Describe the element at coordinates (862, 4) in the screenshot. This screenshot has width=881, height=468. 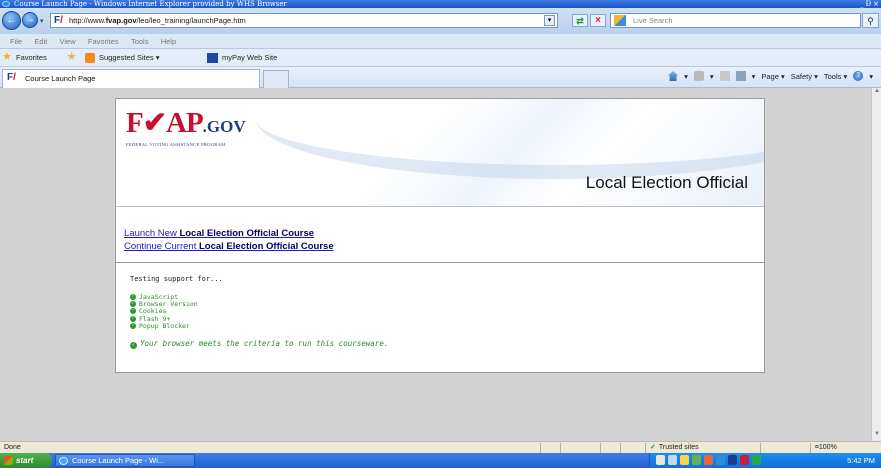
I see `minimize-button: _` at that location.